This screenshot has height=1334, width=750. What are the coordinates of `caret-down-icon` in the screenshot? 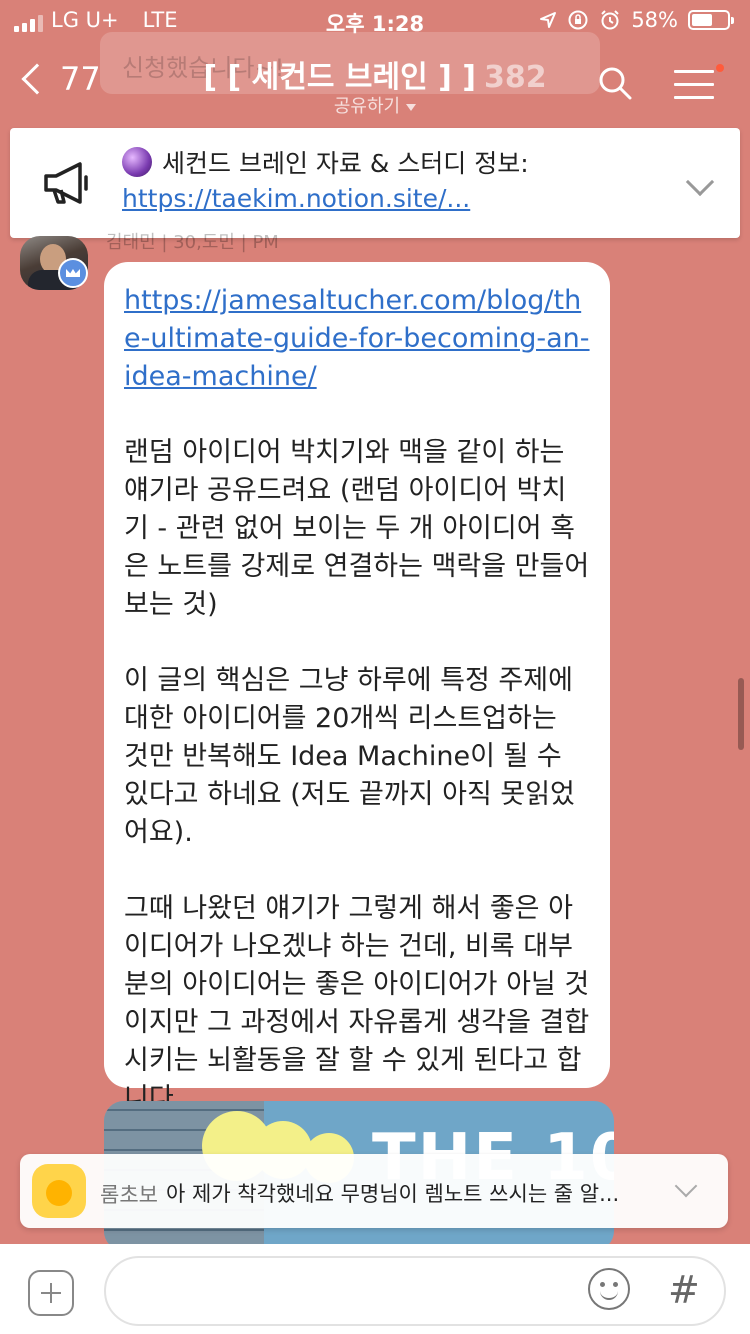 It's located at (411, 107).